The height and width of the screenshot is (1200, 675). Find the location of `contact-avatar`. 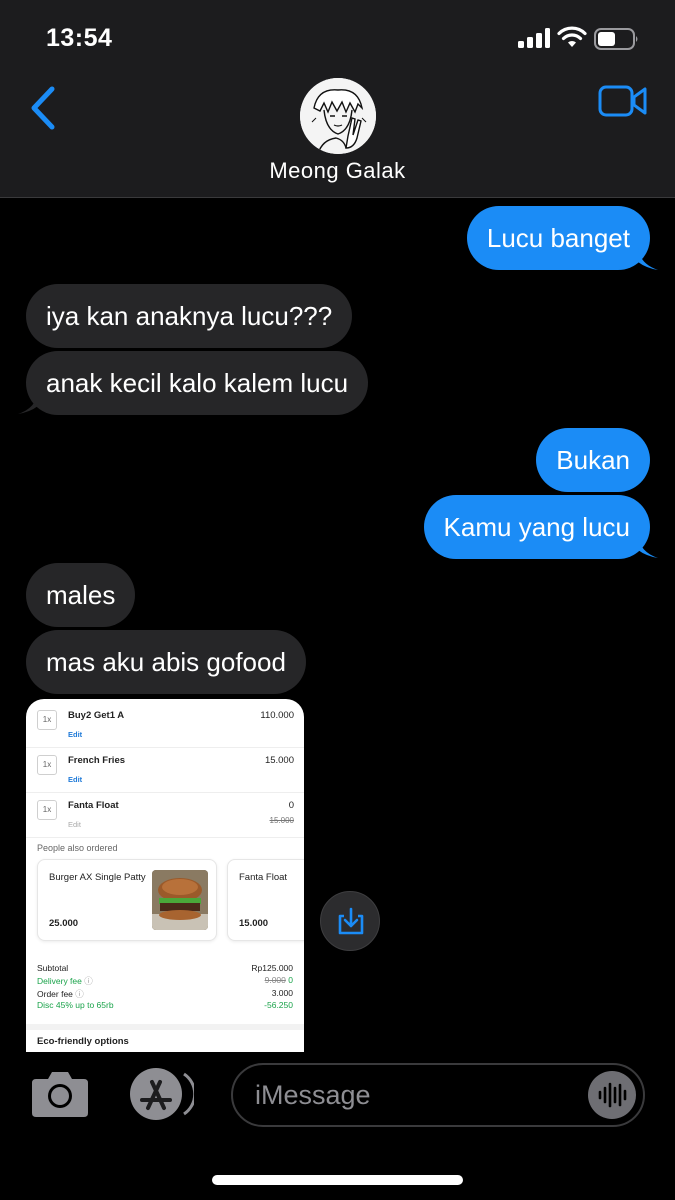

contact-avatar is located at coordinates (338, 116).